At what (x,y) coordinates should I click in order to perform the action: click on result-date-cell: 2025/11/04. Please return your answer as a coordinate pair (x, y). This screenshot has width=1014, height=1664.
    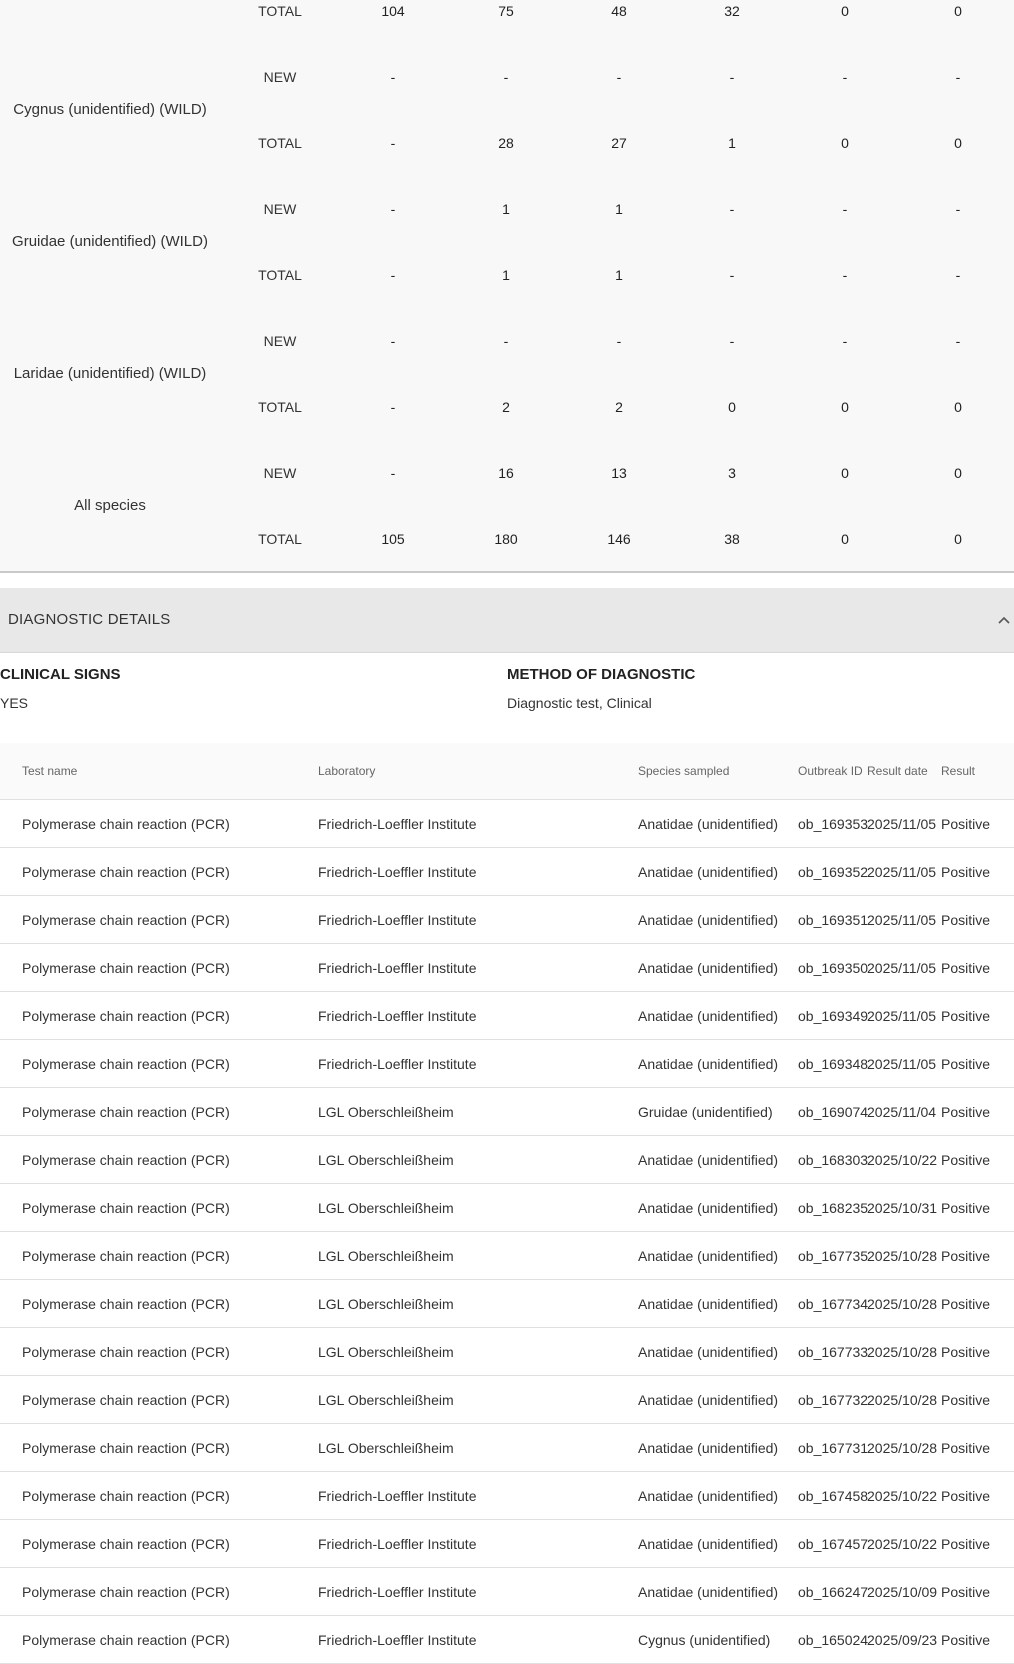
    Looking at the image, I should click on (902, 1112).